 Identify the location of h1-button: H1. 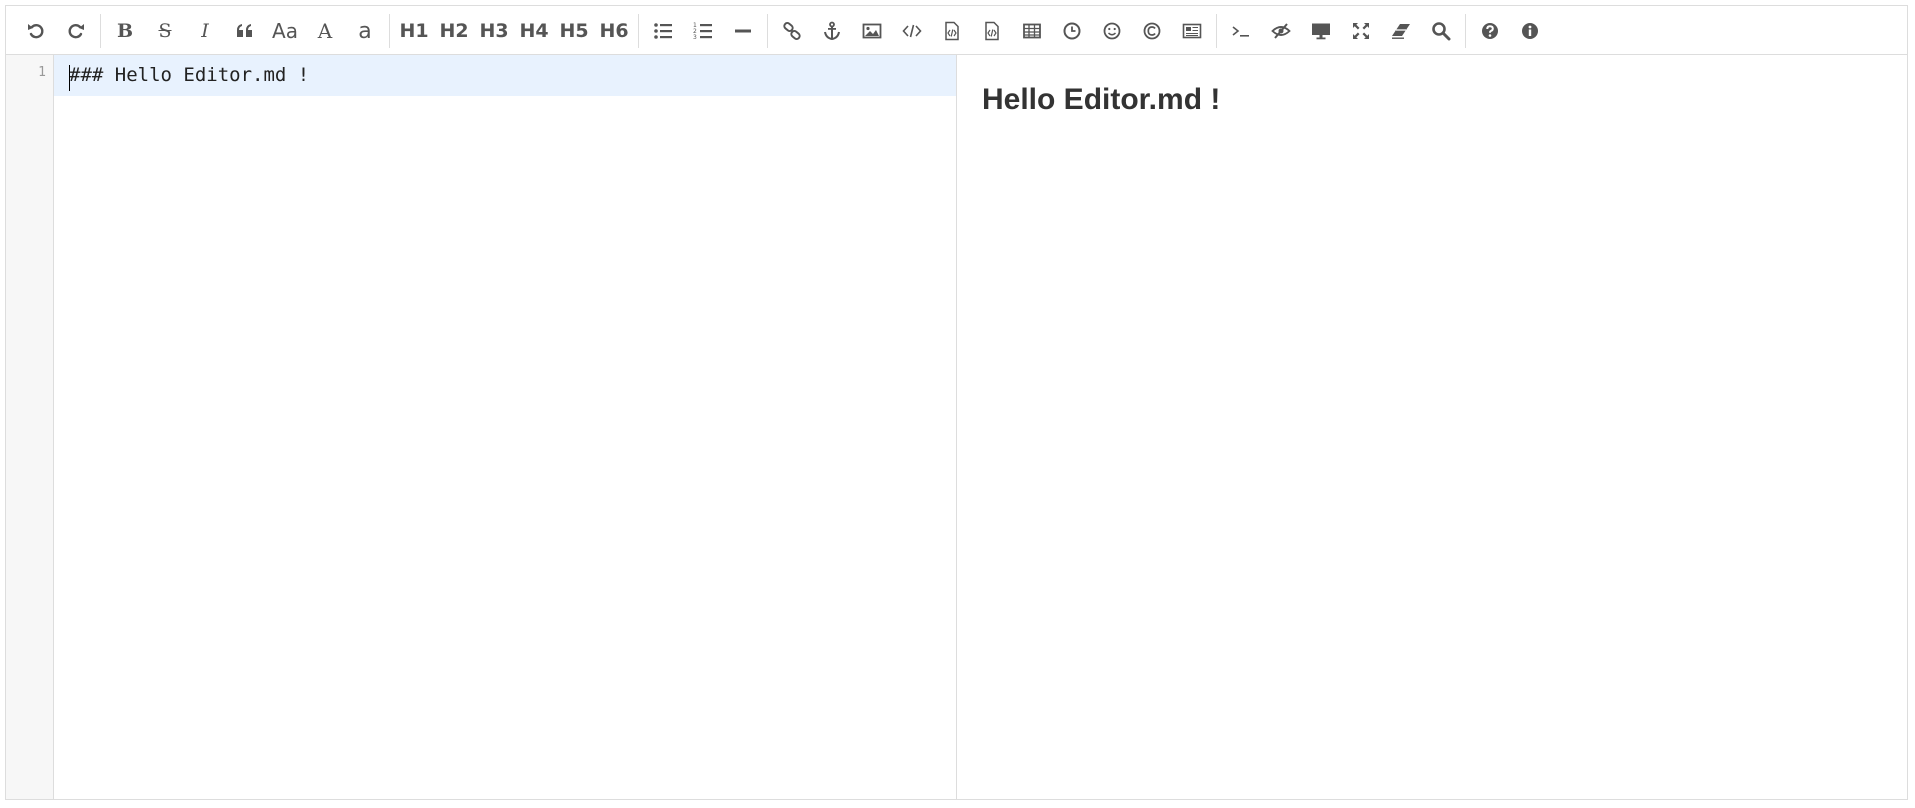
(414, 31).